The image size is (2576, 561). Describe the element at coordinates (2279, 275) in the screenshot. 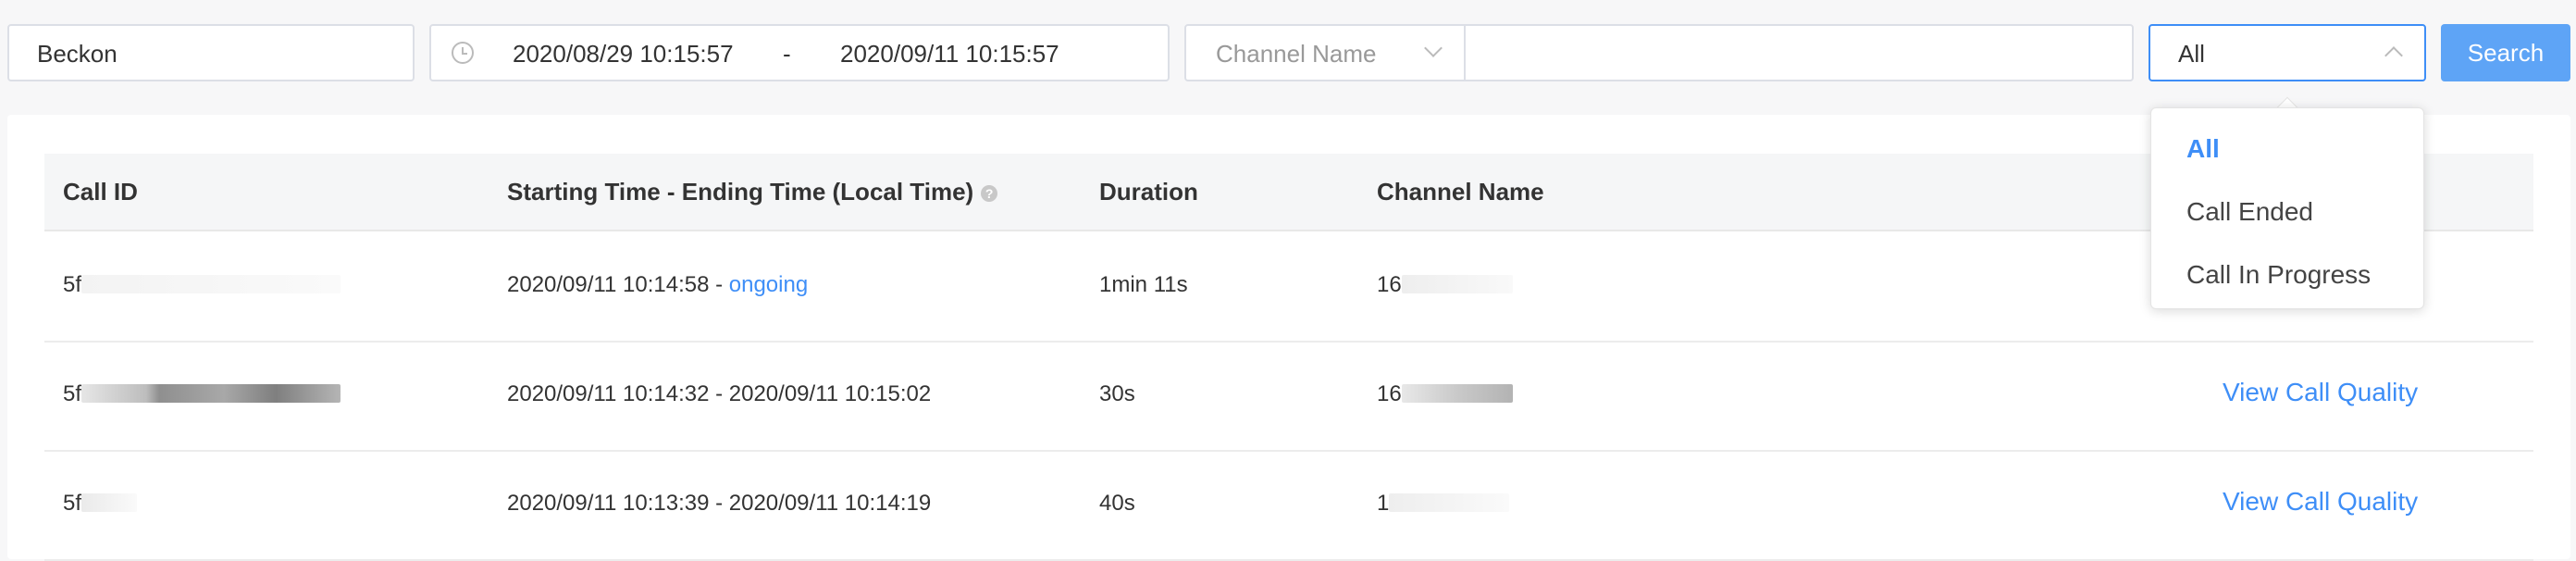

I see `status-option-call-in-progress: Call In Progress` at that location.